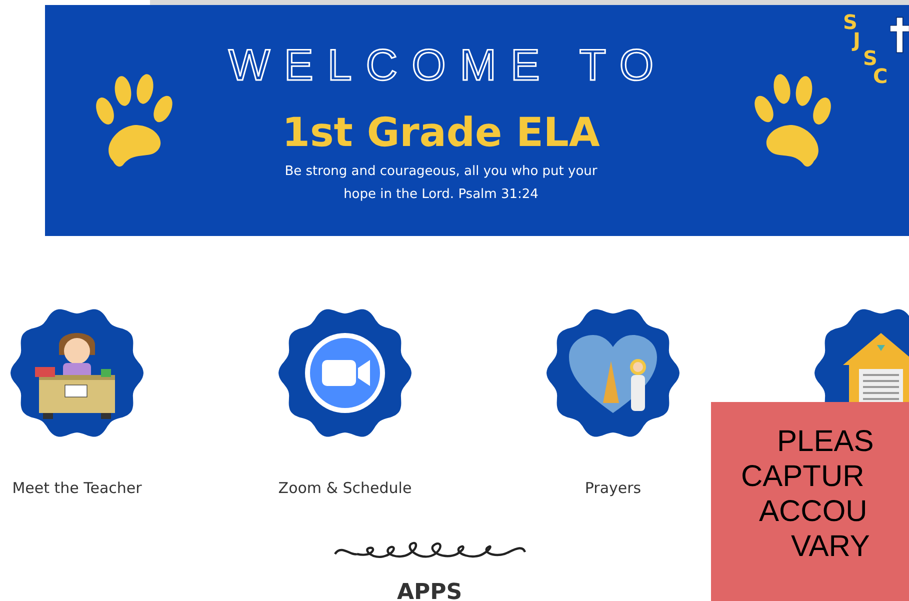 Image resolution: width=909 pixels, height=601 pixels. I want to click on verse-text: Be strong and courageous, all you who put your, so click(441, 171).